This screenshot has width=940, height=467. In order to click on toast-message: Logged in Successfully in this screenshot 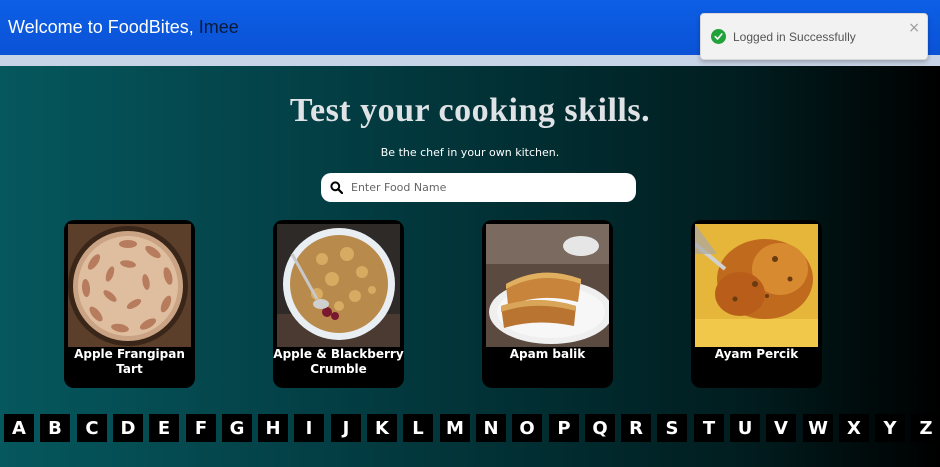, I will do `click(794, 36)`.